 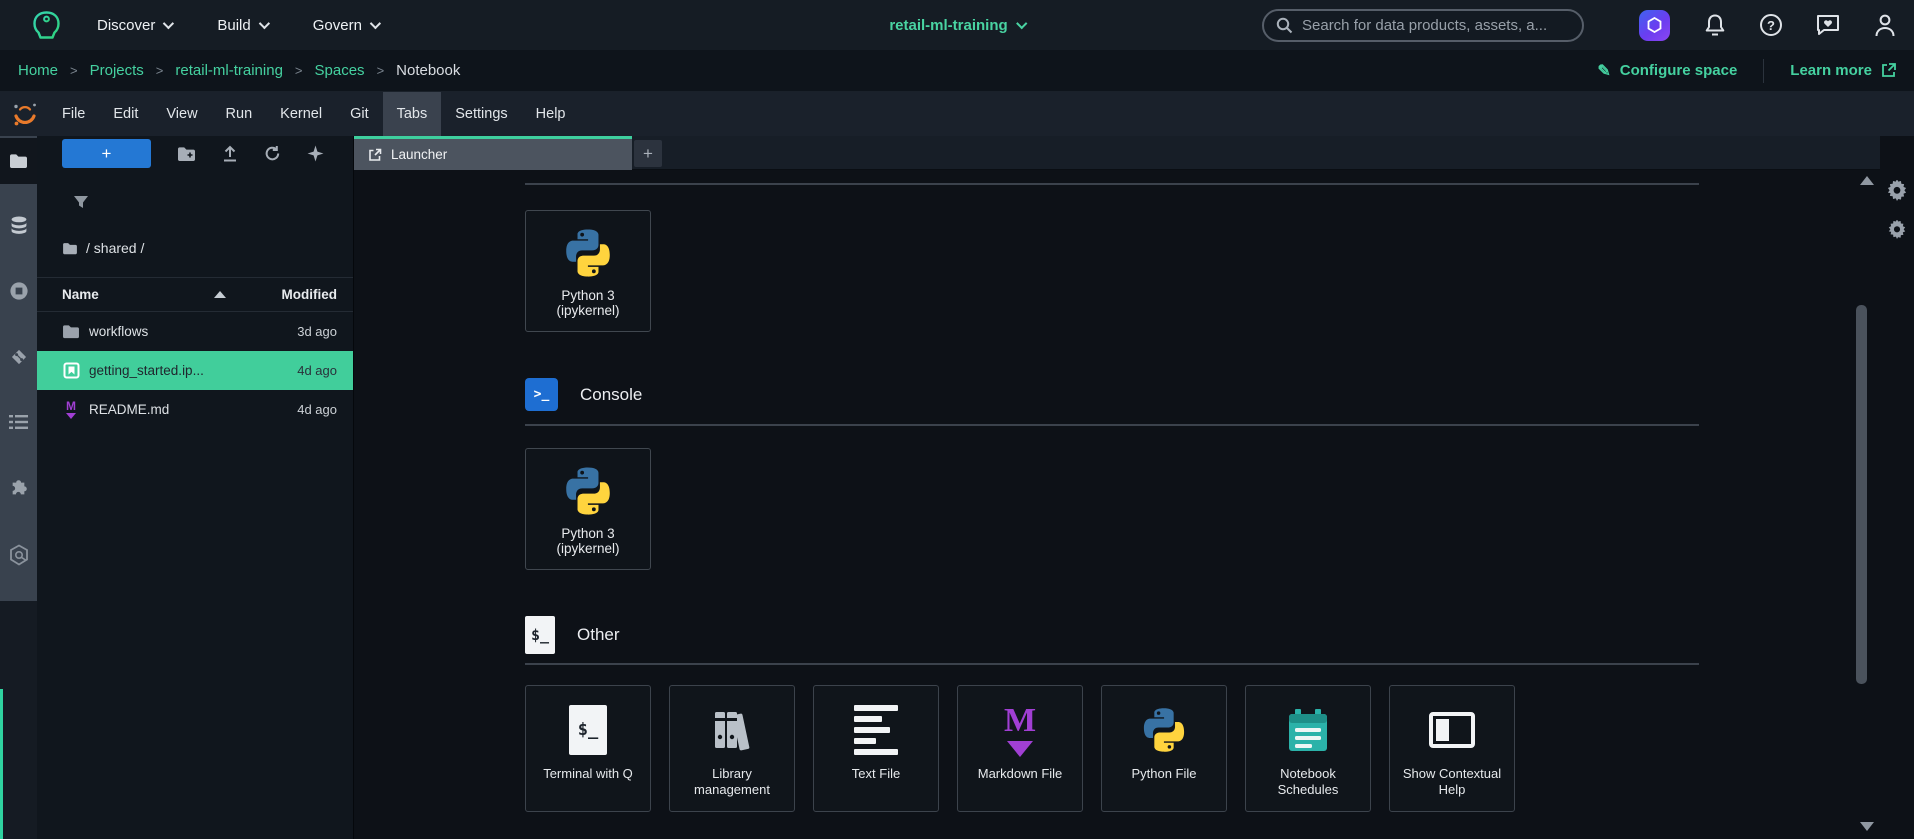 What do you see at coordinates (1654, 25) in the screenshot?
I see `amazon-q-icon` at bounding box center [1654, 25].